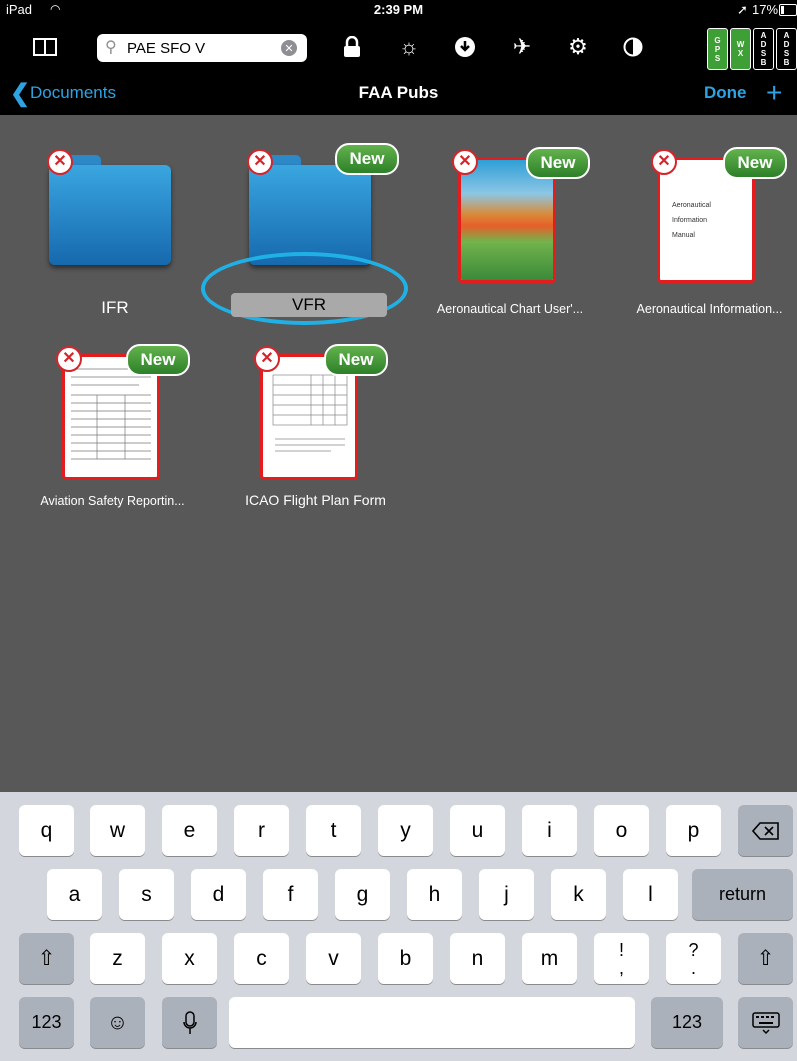 This screenshot has width=797, height=1061. I want to click on wx-badge: WX, so click(740, 49).